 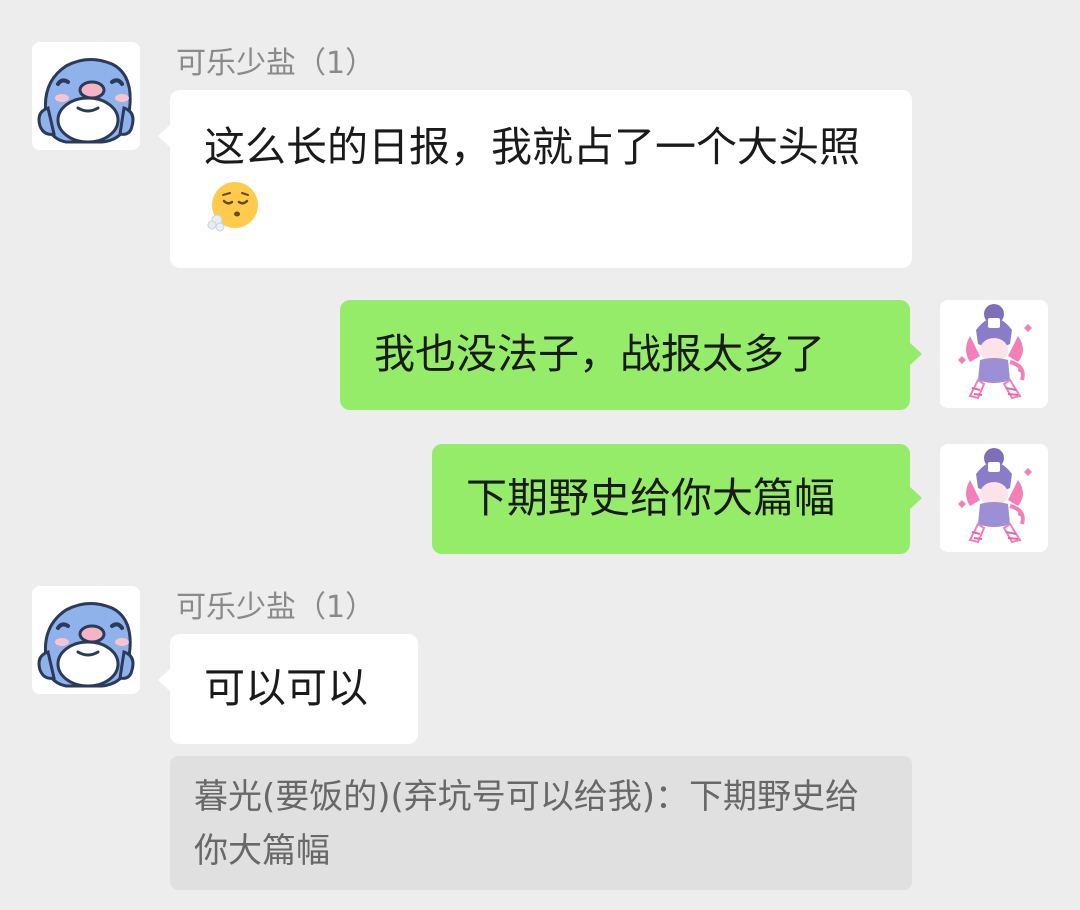 I want to click on message-text: 我也没法子，战报太多了, so click(x=599, y=354).